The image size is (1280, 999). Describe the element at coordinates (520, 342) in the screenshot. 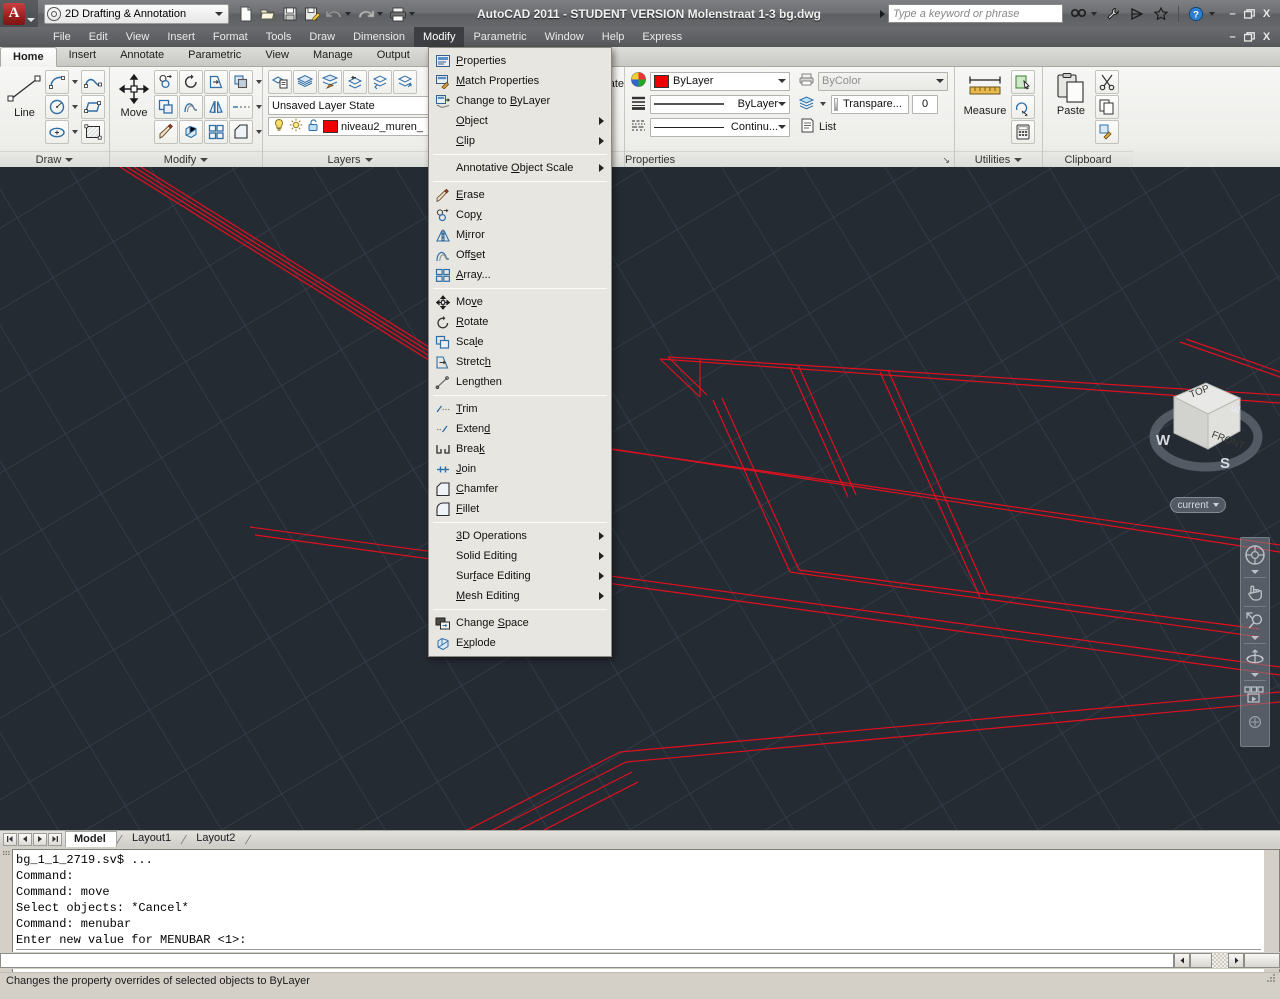

I see `menu-item-scale: Scale` at that location.